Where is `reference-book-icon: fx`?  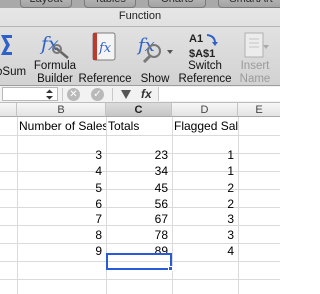 reference-book-icon: fx is located at coordinates (104, 46).